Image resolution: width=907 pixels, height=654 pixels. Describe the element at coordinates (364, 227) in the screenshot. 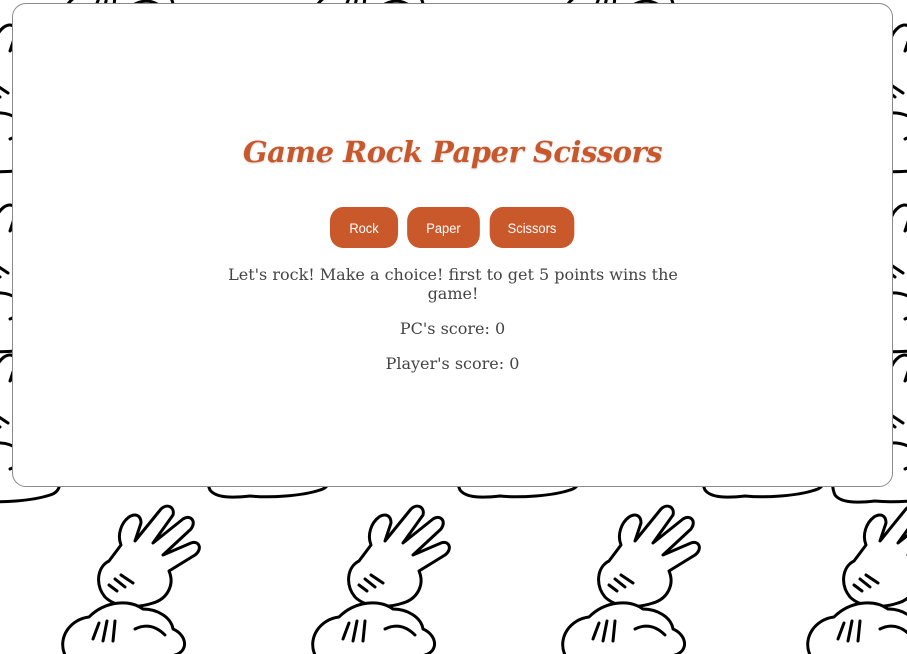

I see `rock-button: Rock` at that location.